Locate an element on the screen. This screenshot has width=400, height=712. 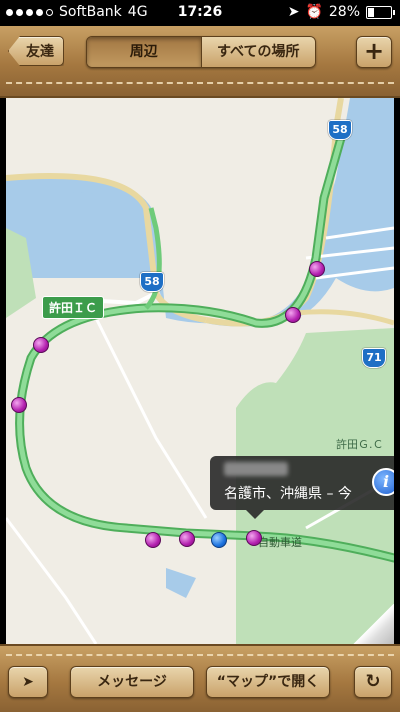
status-bar: SoftBank 4G 17:26 ➤ ⏰ 28% is located at coordinates (200, 13).